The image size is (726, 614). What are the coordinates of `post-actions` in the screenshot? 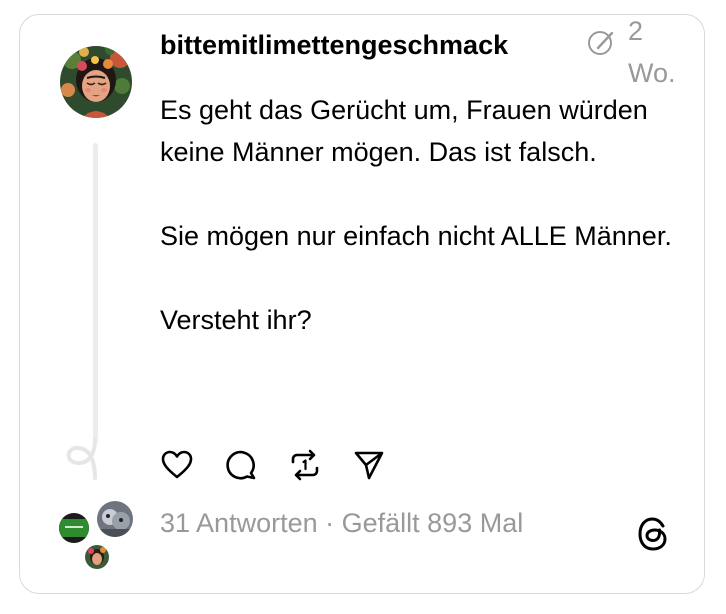 It's located at (273, 465).